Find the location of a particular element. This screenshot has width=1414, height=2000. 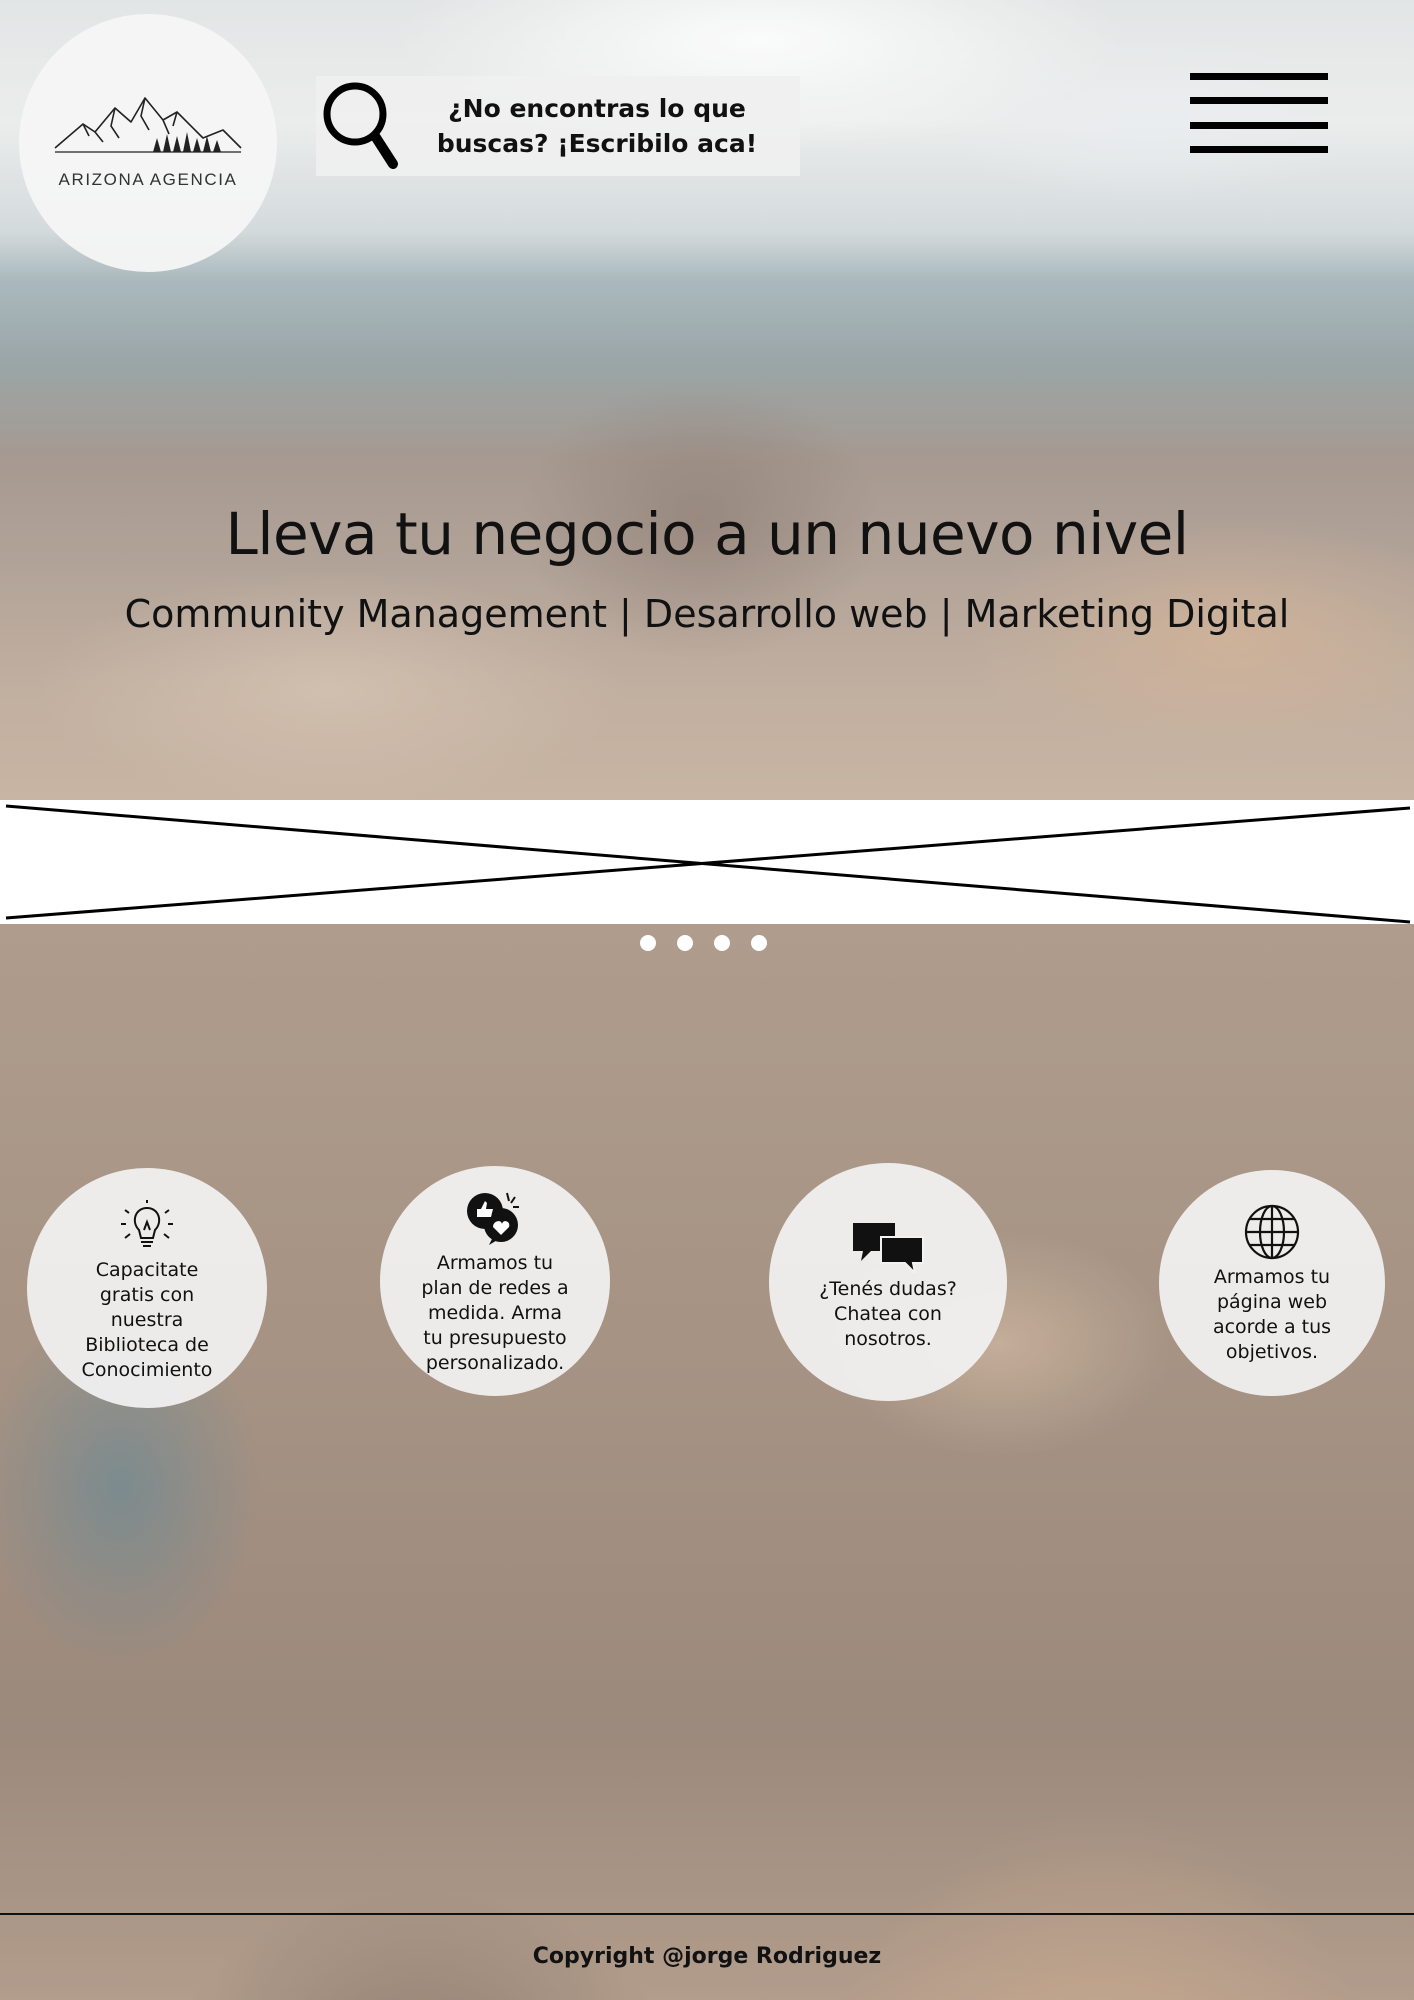

service-chat: ¿Tenés dudas? Chatea con nosotros. is located at coordinates (888, 1282).